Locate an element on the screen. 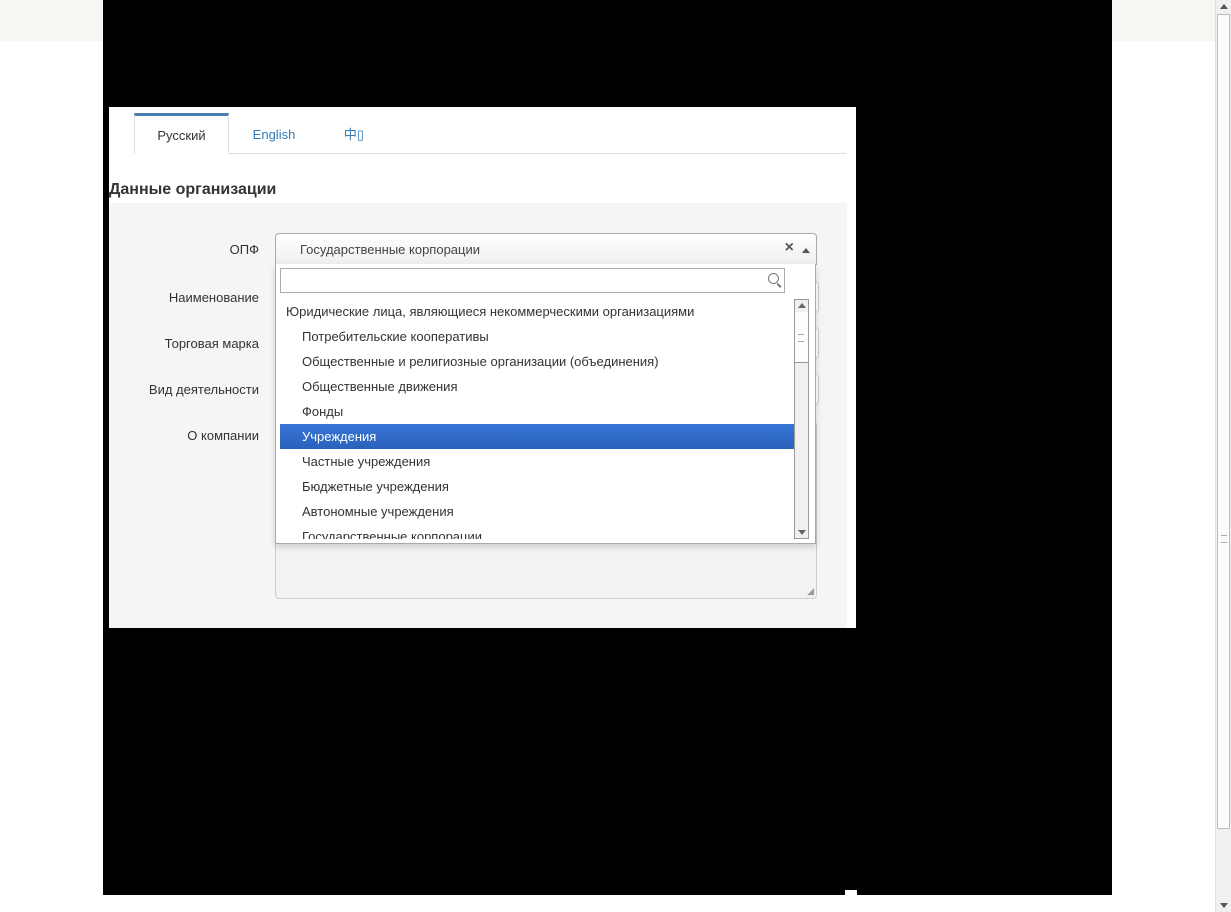  opf-select: Государственные корпорации × is located at coordinates (546, 249).